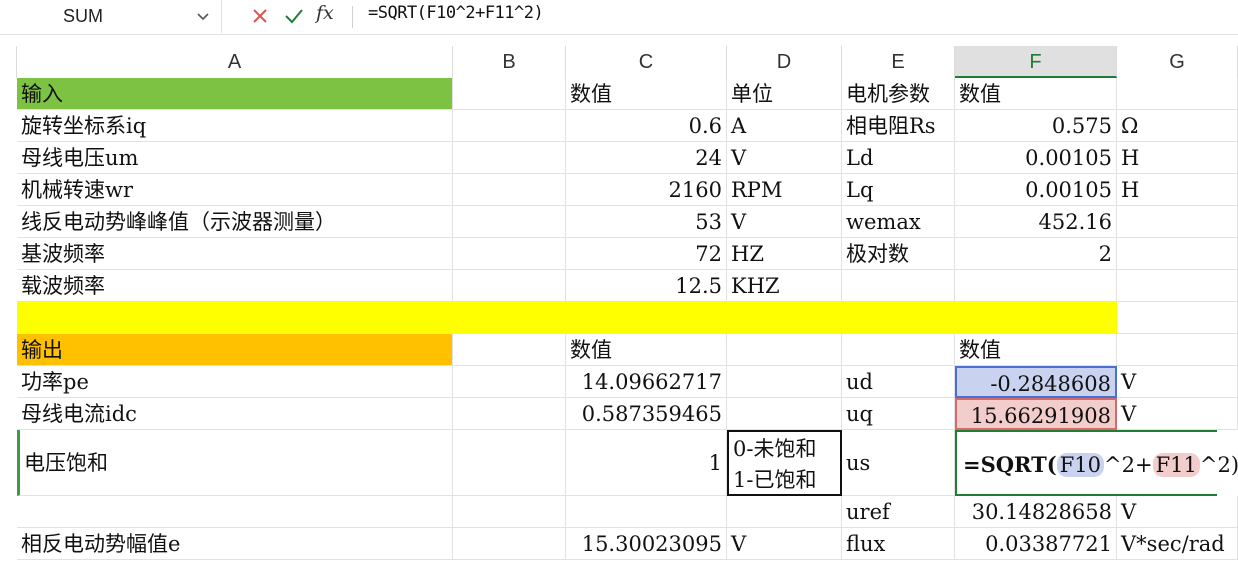 Image resolution: width=1238 pixels, height=566 pixels. Describe the element at coordinates (646, 222) in the screenshot. I see `cell-c5: 53` at that location.